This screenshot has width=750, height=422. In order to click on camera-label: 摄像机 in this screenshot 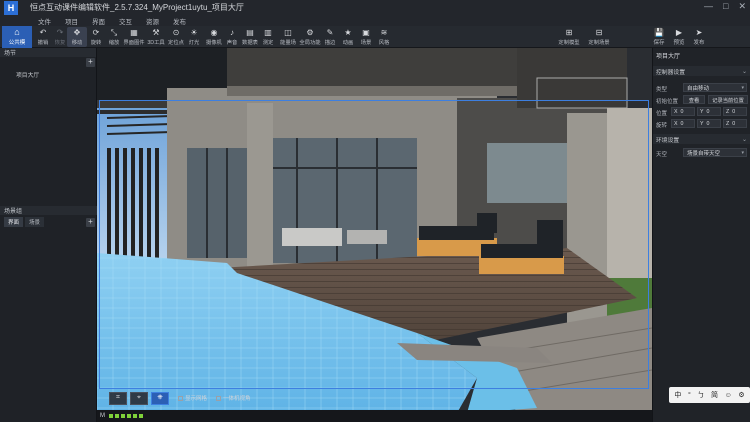, I will do `click(214, 43)`.